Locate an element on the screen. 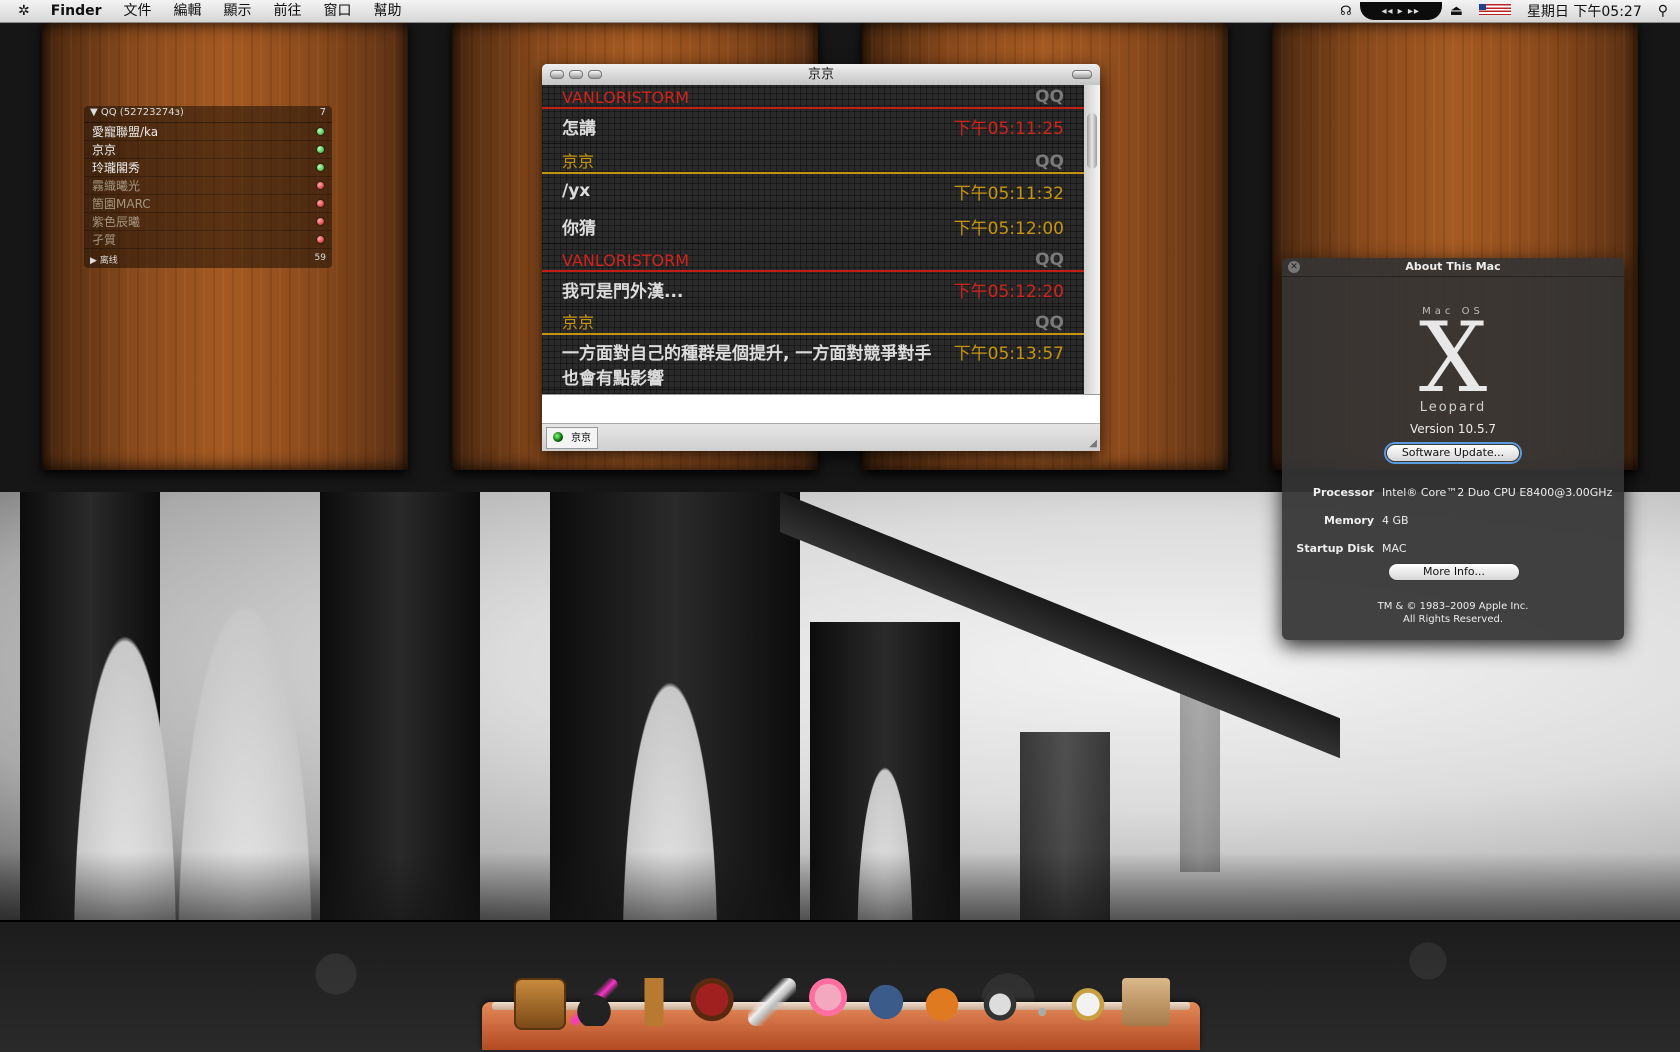  close-icon: ✕ is located at coordinates (1294, 267).